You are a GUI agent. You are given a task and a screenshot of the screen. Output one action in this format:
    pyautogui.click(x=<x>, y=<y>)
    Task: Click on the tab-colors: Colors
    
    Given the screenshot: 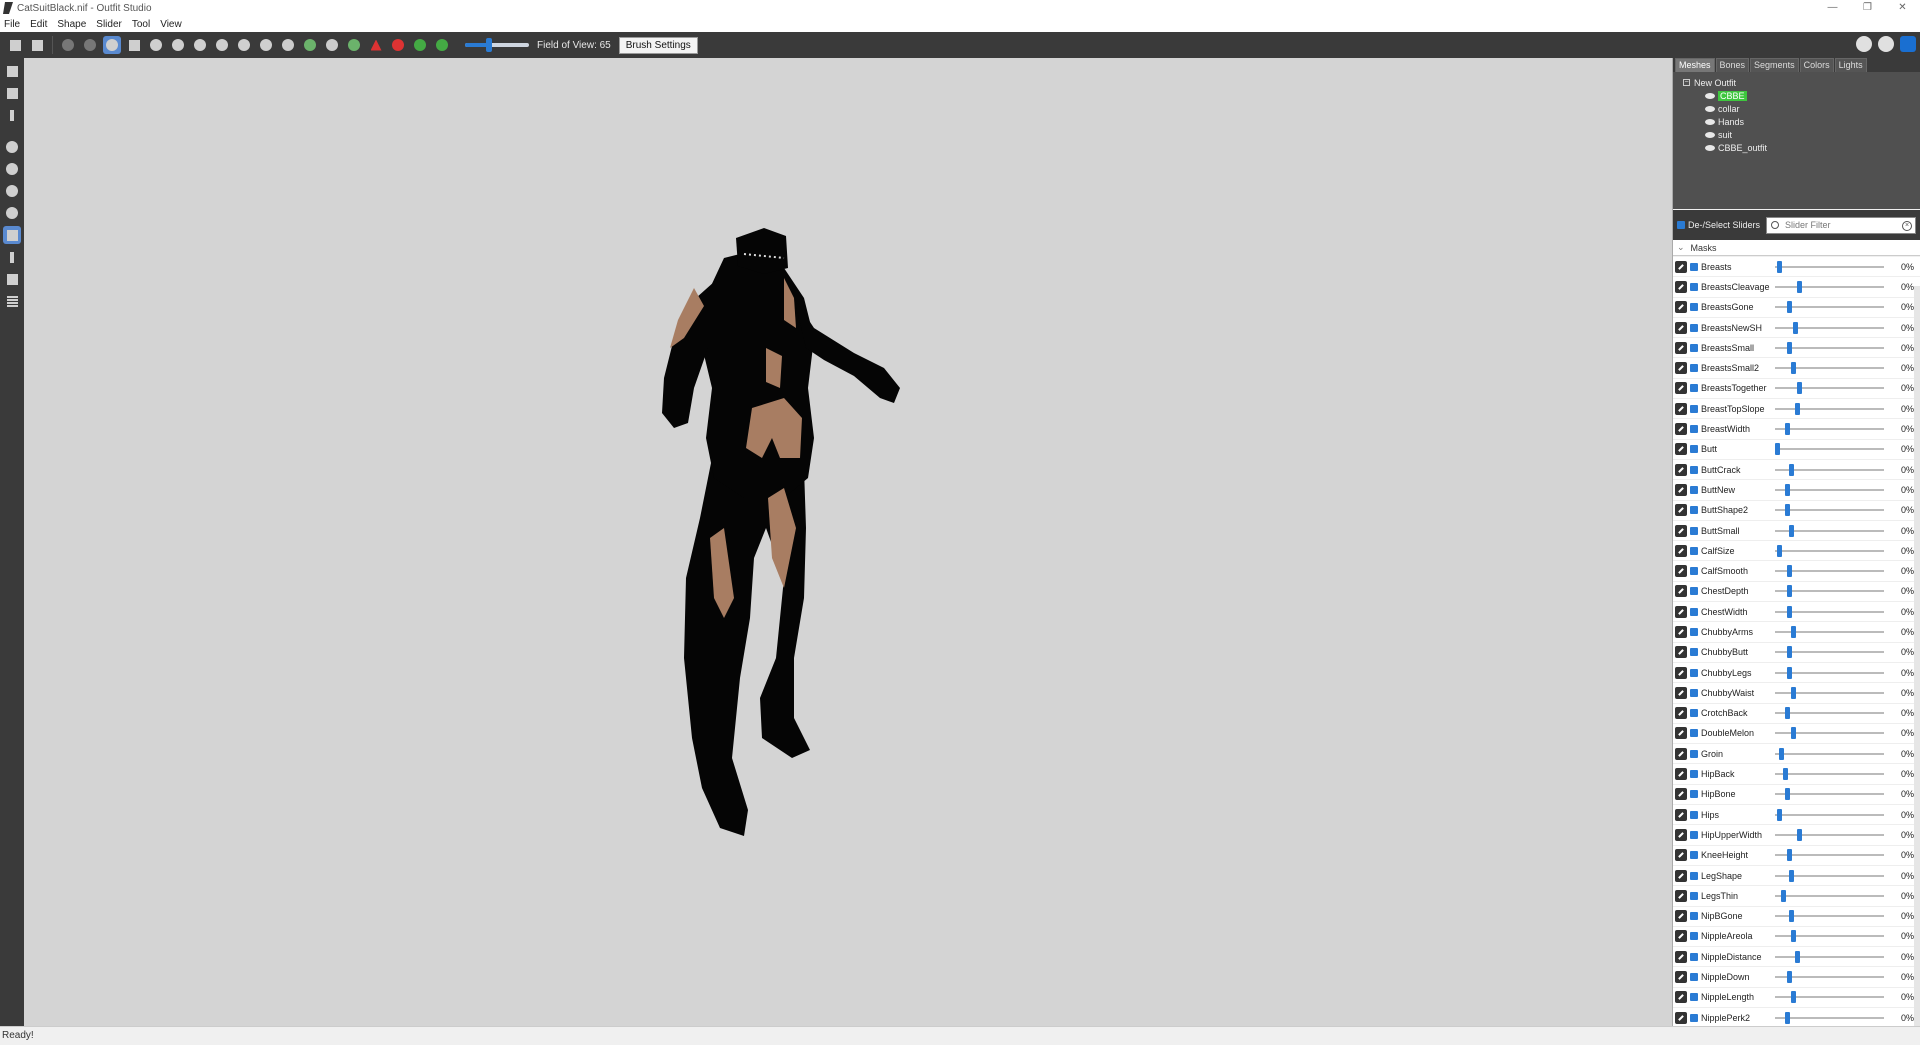 What is the action you would take?
    pyautogui.click(x=1816, y=65)
    